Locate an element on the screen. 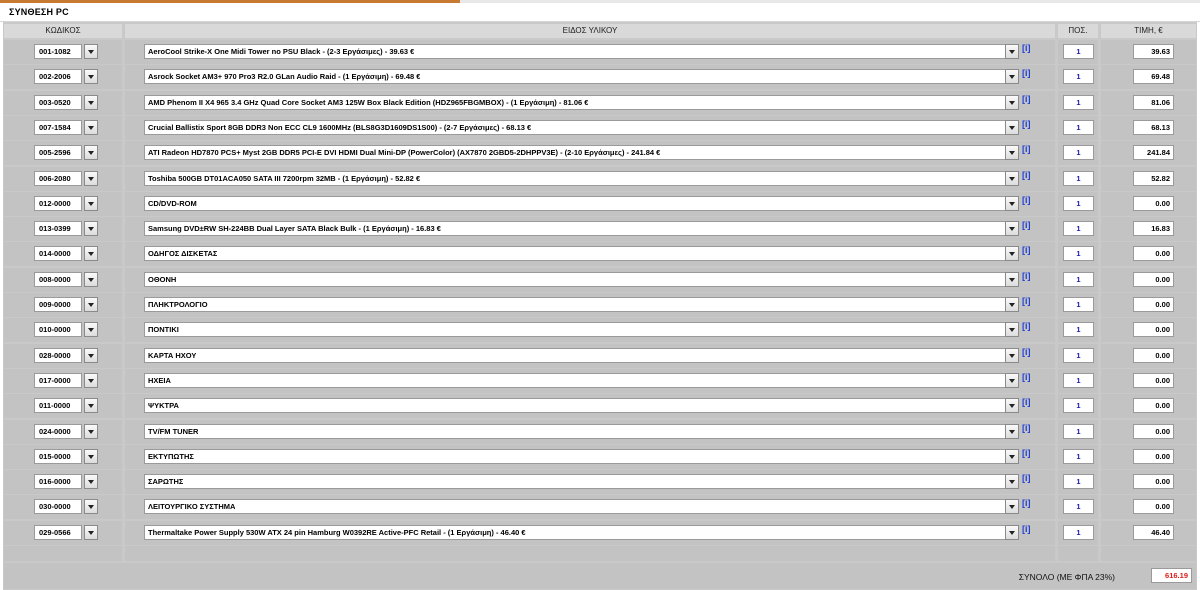  code-select: 030-0000 is located at coordinates (58, 507).